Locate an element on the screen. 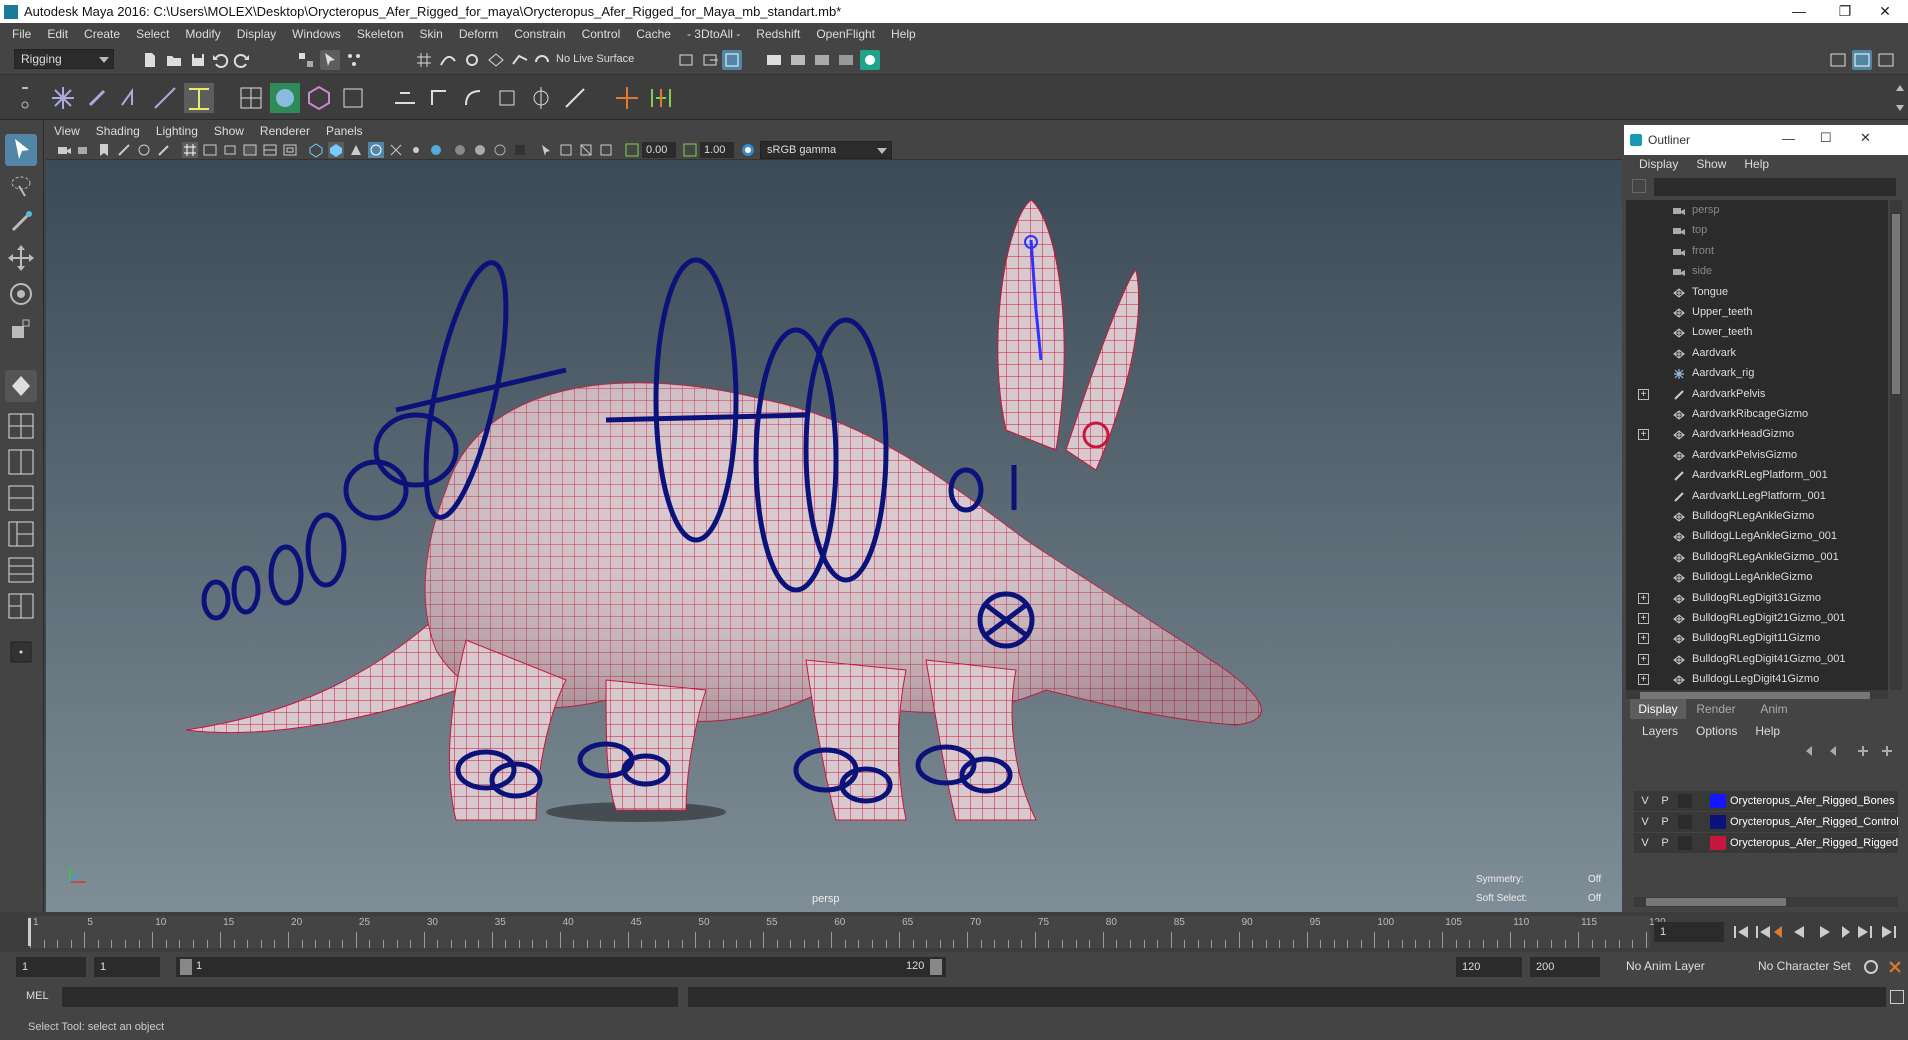 This screenshot has width=1908, height=1040. anim-prefs-icon is located at coordinates (1895, 967).